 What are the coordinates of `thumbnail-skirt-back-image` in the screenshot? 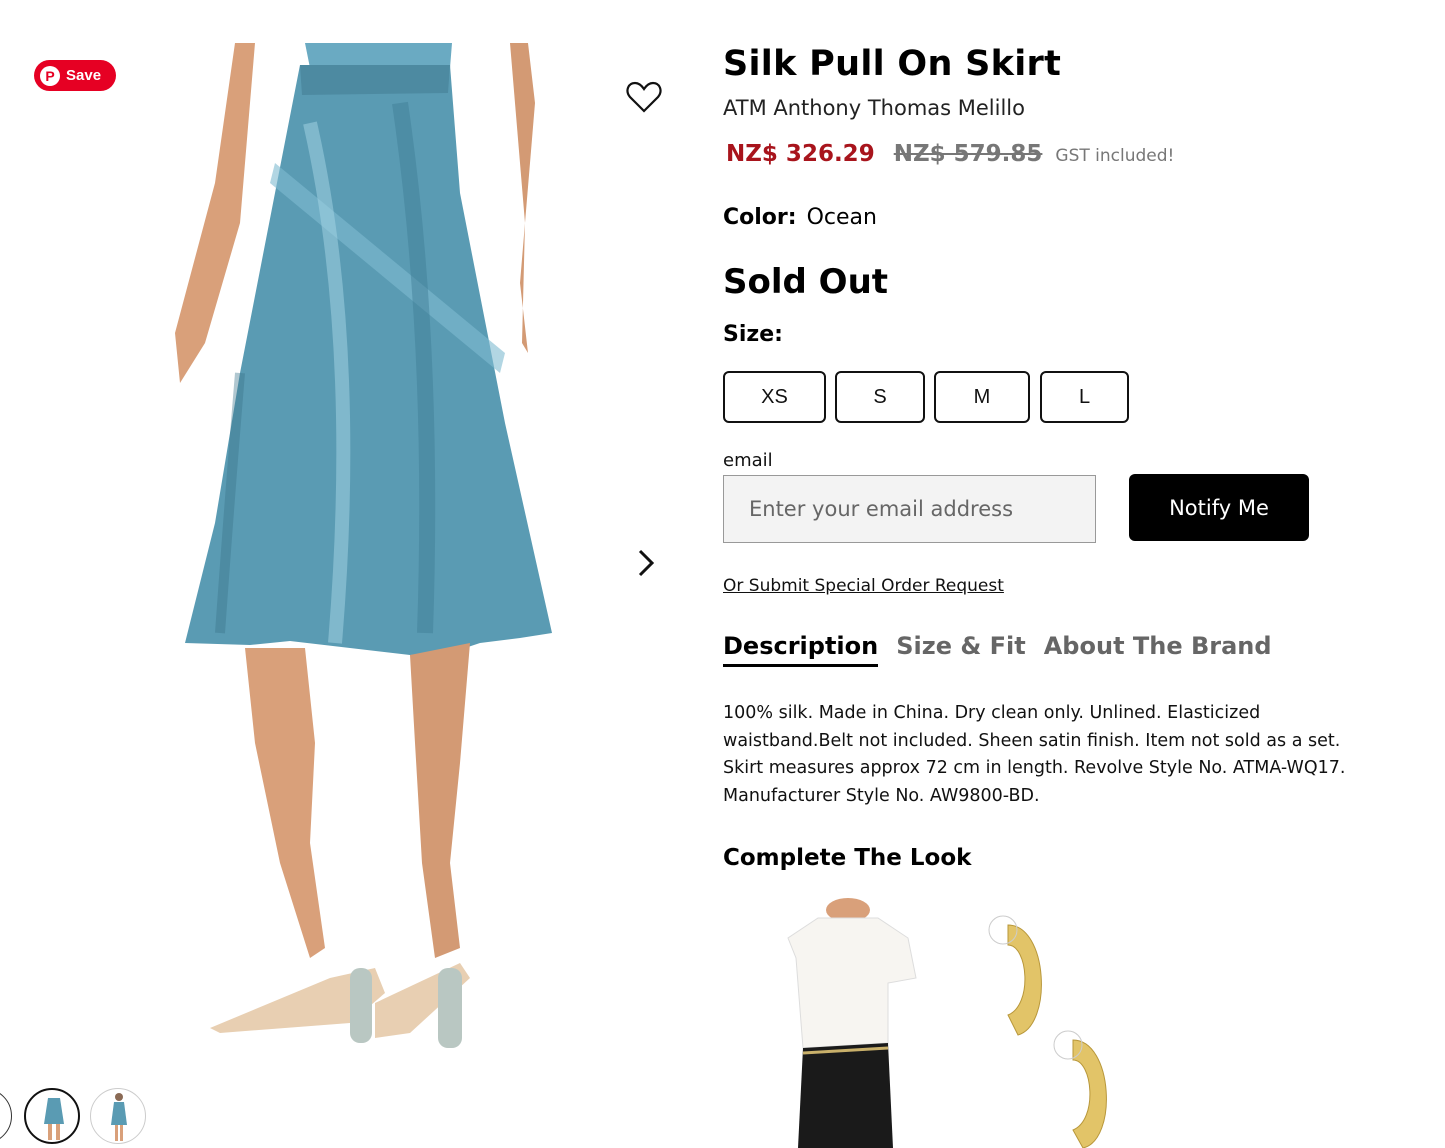 It's located at (54, 1119).